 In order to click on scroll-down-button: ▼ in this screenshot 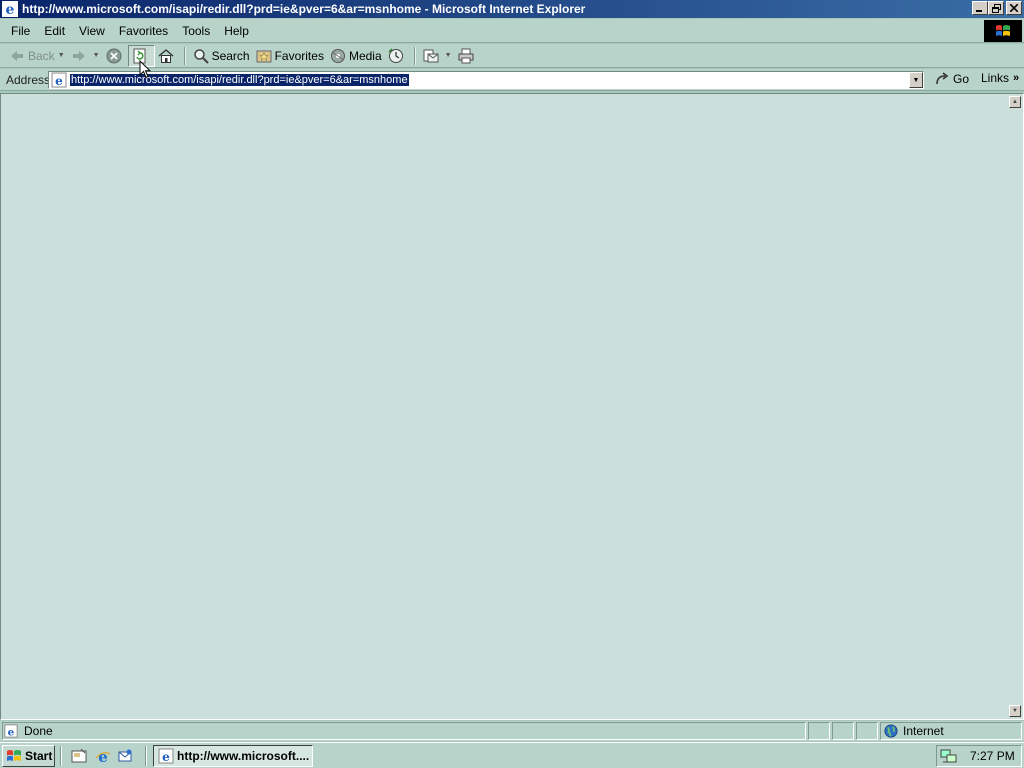, I will do `click(1015, 711)`.